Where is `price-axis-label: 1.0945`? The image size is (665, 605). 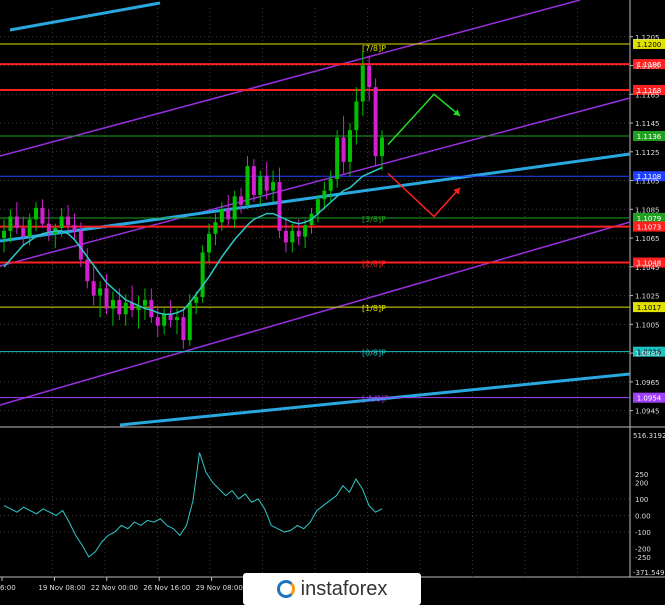 price-axis-label: 1.0945 is located at coordinates (647, 412).